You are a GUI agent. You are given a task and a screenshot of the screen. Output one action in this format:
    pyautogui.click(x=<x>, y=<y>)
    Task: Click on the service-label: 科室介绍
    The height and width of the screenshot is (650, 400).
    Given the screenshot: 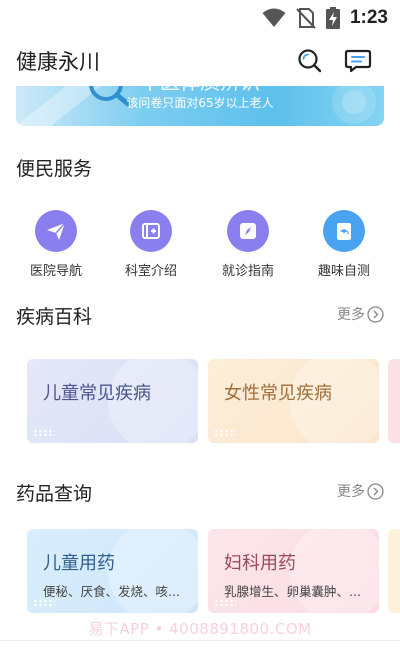 What is the action you would take?
    pyautogui.click(x=150, y=271)
    